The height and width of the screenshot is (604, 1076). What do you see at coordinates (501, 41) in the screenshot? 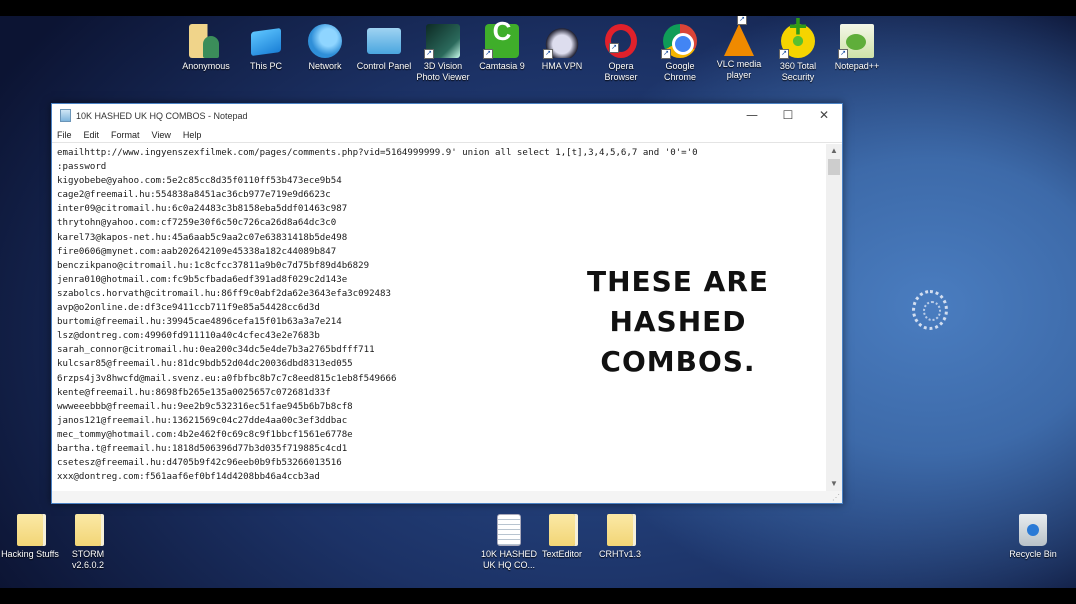
I see `camtasia-icon: ↗` at bounding box center [501, 41].